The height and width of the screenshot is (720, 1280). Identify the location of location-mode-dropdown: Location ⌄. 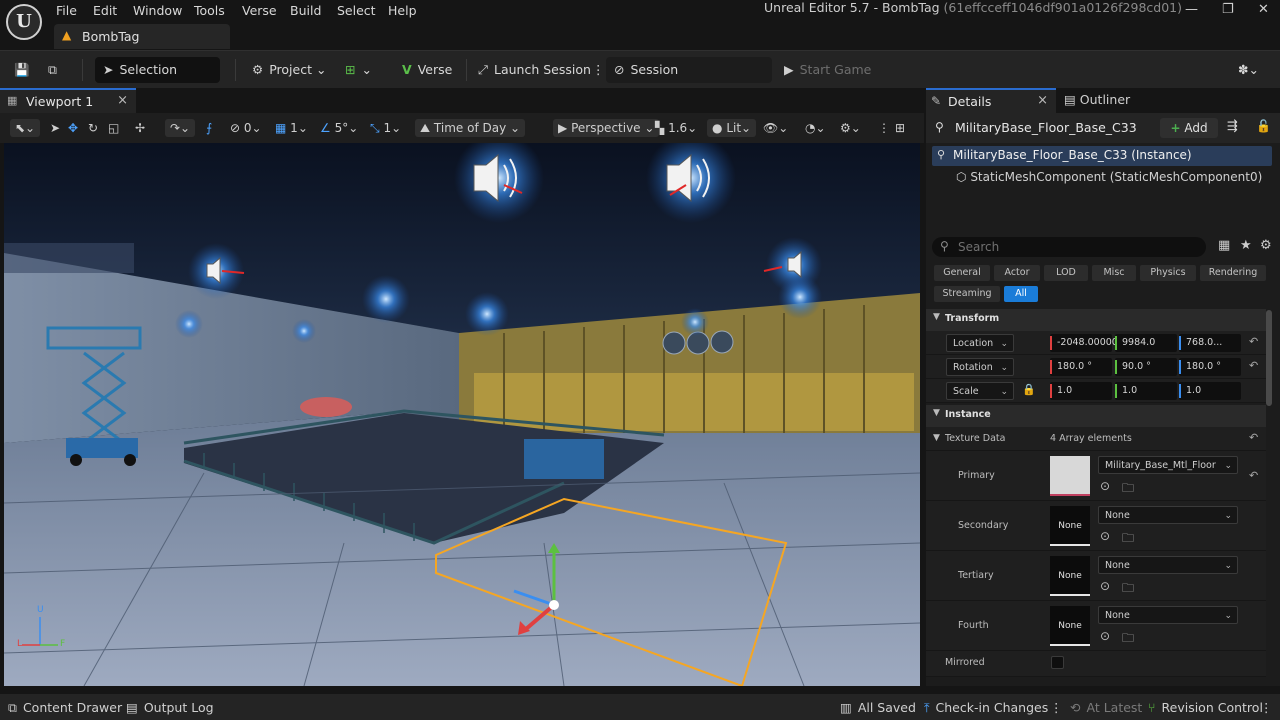
(980, 343).